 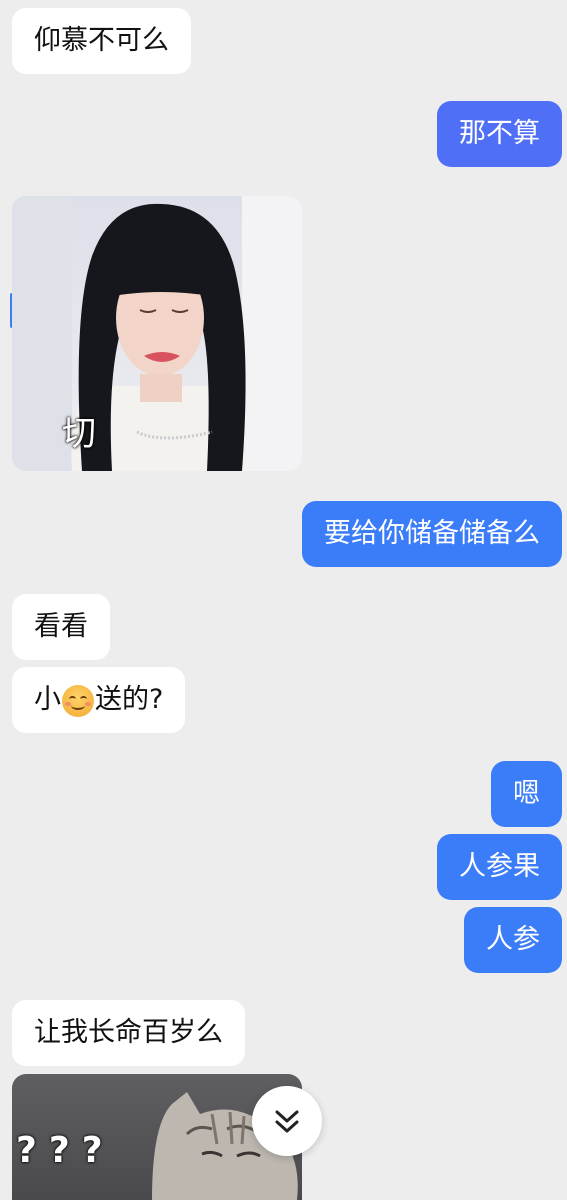 I want to click on message-outgoing: 嗯, so click(x=526, y=794).